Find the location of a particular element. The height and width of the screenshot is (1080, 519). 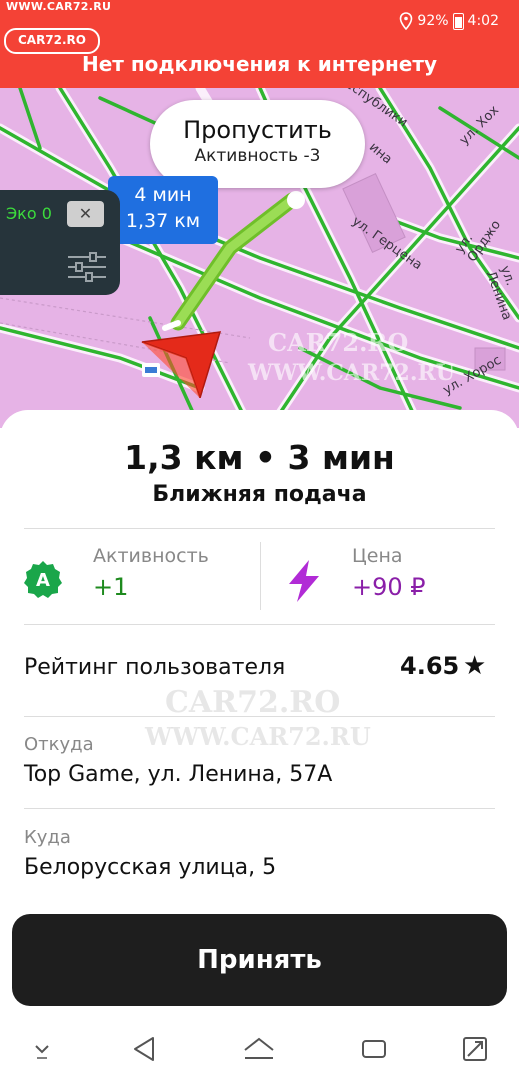

order-distance-time: 1,3 км • 3 мин is located at coordinates (259, 457).